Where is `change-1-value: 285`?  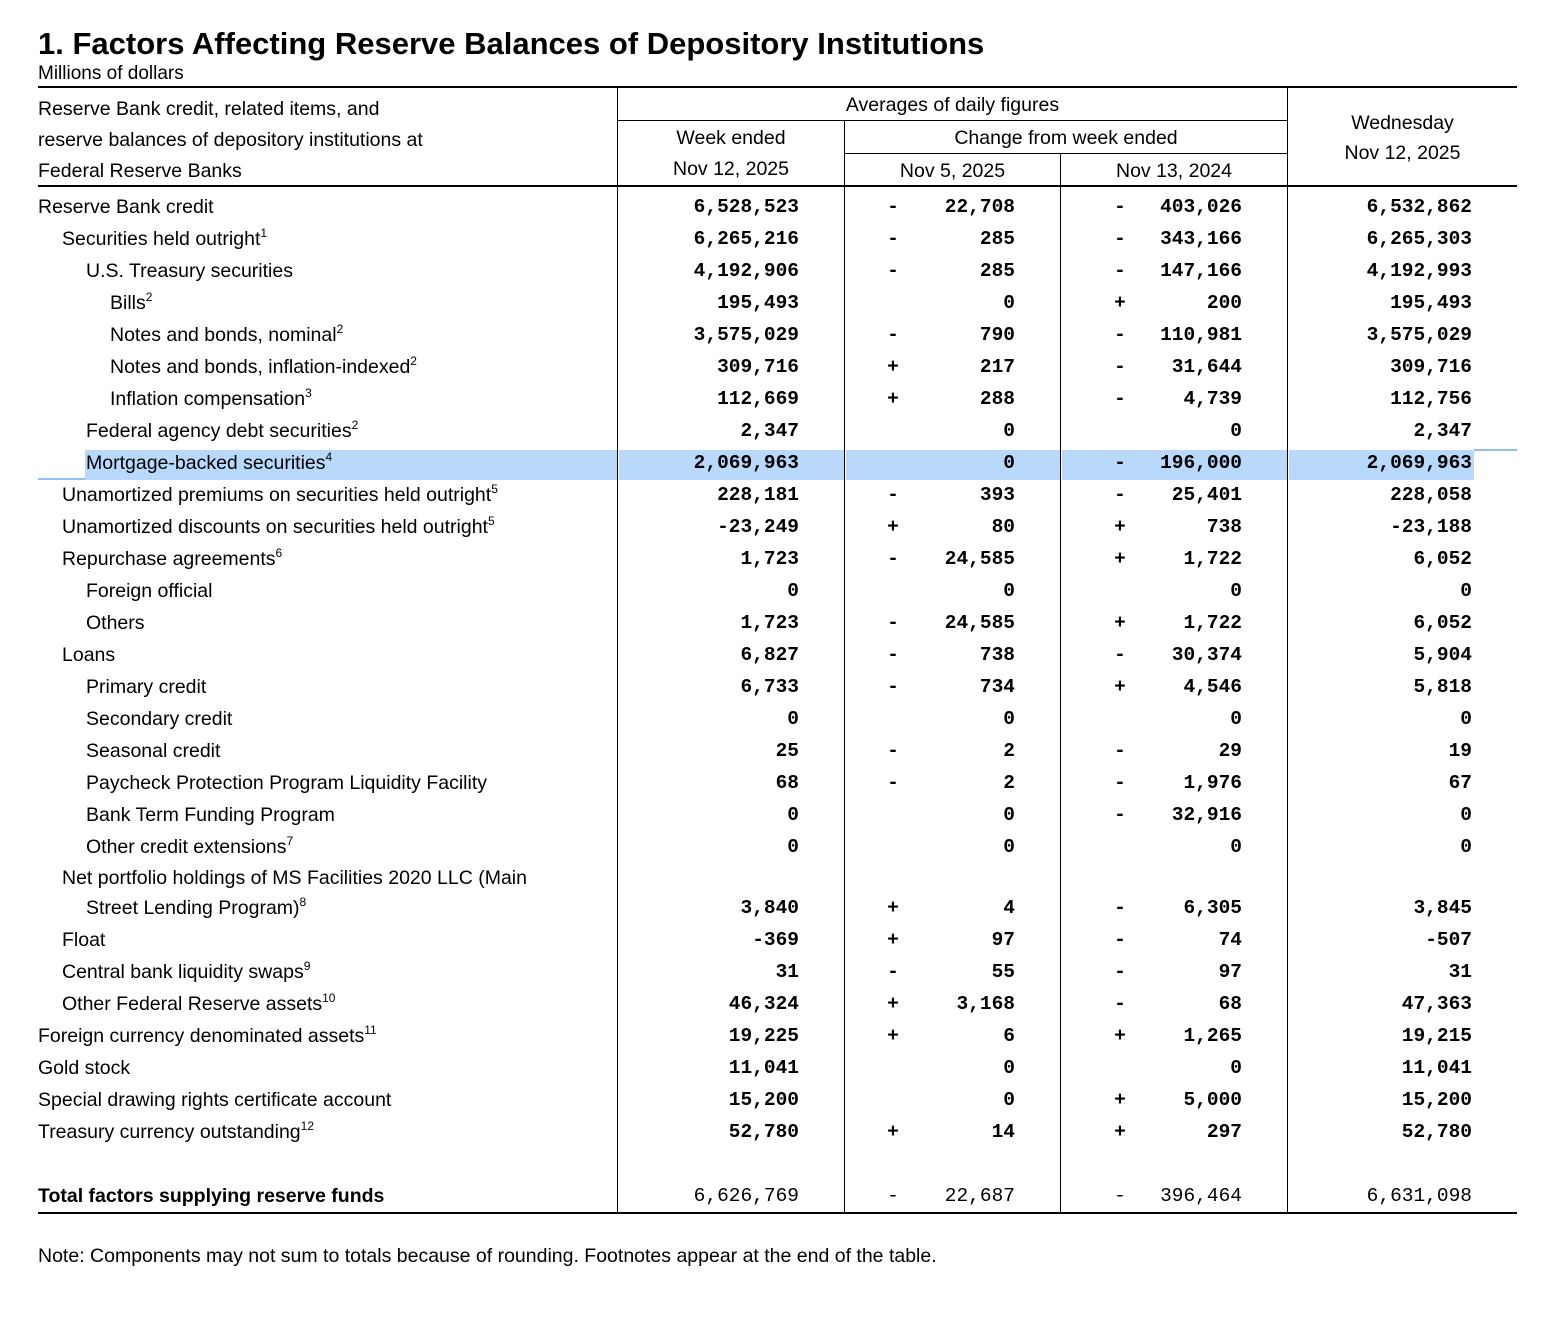
change-1-value: 285 is located at coordinates (997, 239).